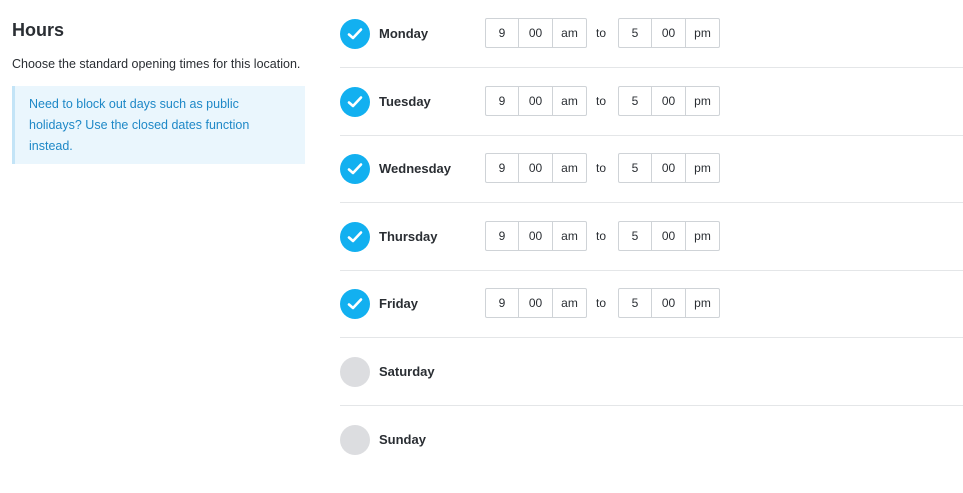 The width and height of the screenshot is (963, 493). I want to click on day-row-friday: Friday 9 00 am to 5 00 pm, so click(651, 304).